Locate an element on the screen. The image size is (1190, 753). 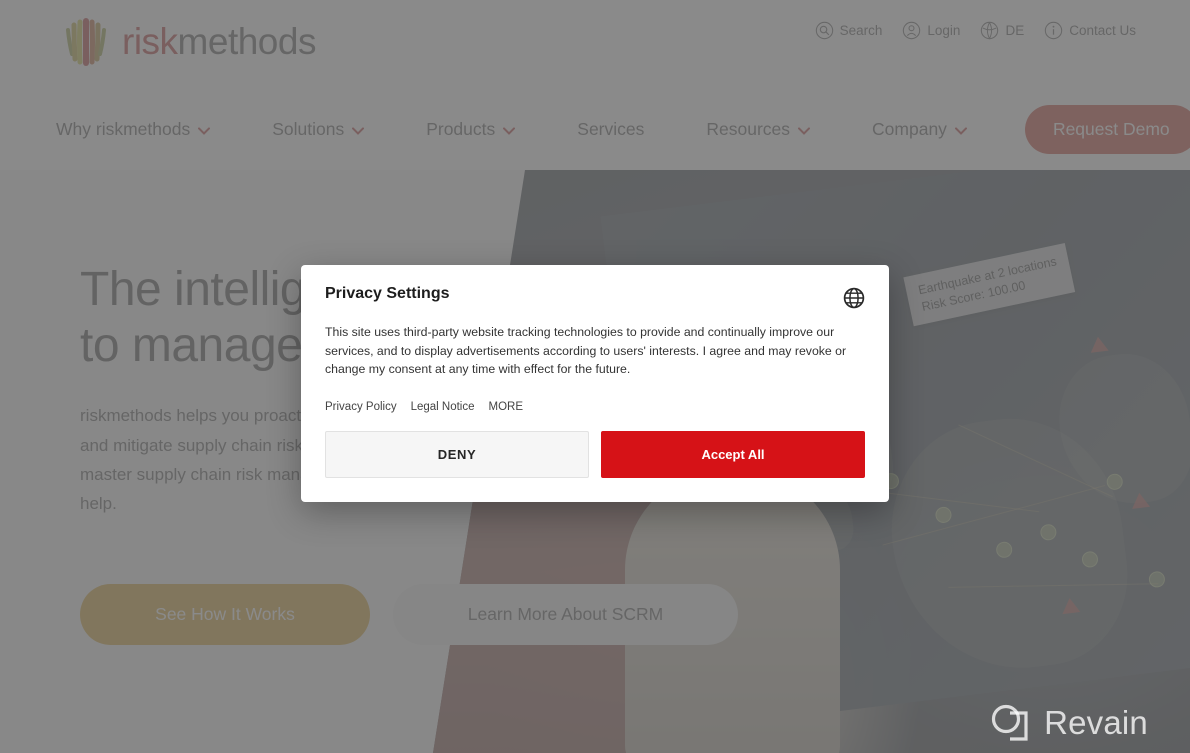
utility-label-search: Search is located at coordinates (861, 30).